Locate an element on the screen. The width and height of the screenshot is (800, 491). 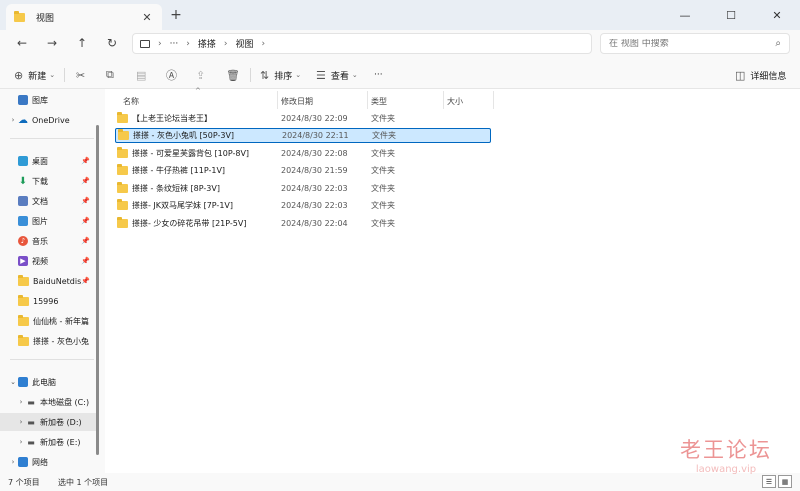
table-row: 搽搽 - 灰色小兔叽 [50P-3V] 2024/8/30 22:11 文件夹 is located at coordinates (303, 135).